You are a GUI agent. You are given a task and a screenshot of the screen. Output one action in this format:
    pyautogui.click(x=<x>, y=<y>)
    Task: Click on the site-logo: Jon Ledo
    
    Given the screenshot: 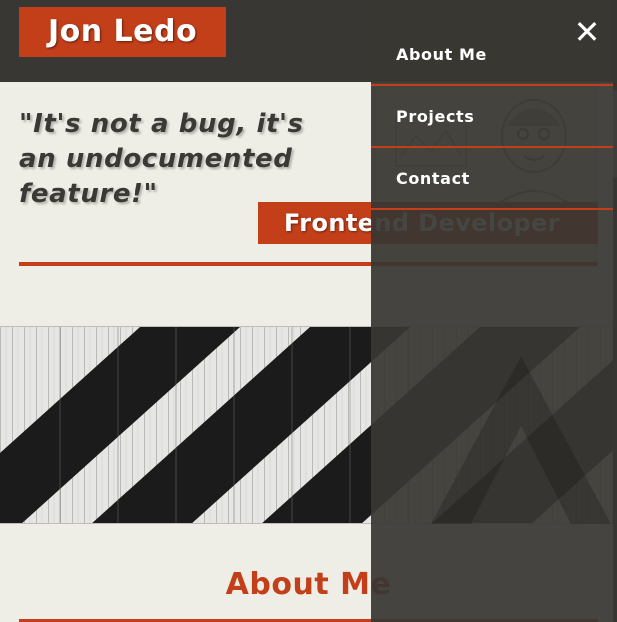 What is the action you would take?
    pyautogui.click(x=122, y=32)
    